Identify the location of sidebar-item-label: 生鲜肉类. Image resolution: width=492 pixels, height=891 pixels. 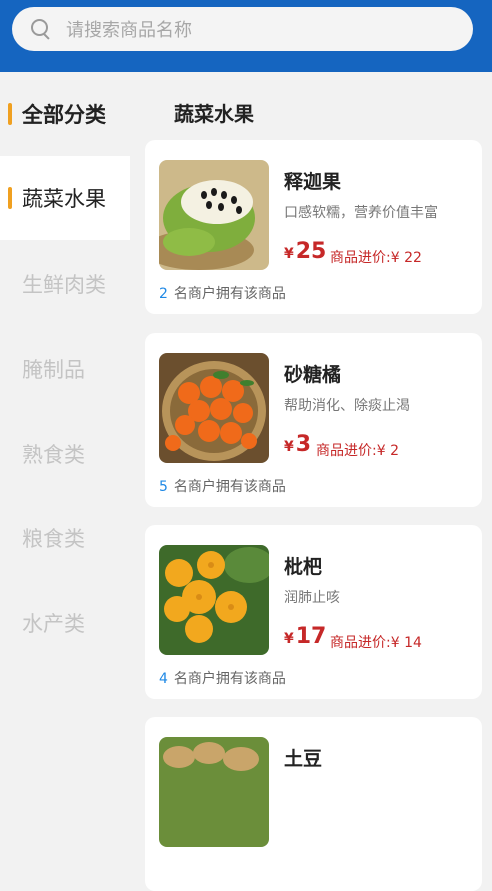
(64, 285).